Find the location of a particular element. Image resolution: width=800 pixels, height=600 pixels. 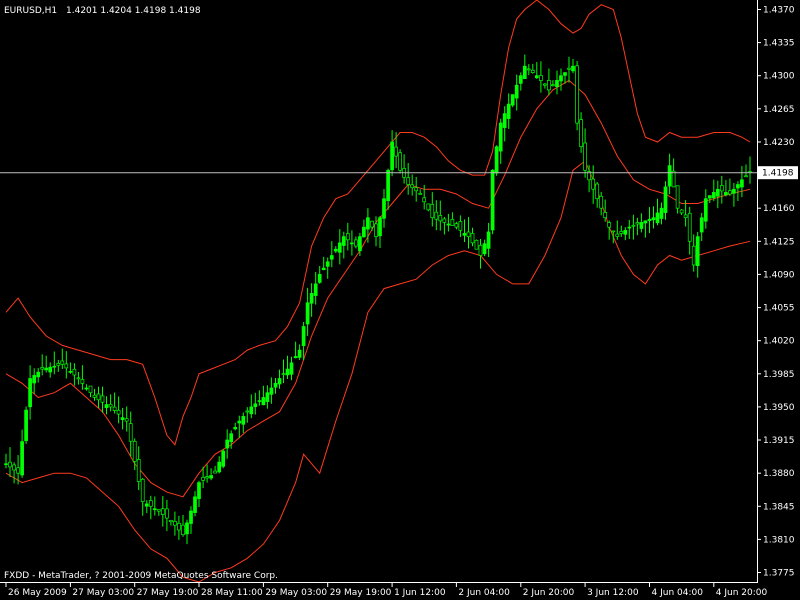

y-tick-label: 1.3950 is located at coordinates (779, 408).